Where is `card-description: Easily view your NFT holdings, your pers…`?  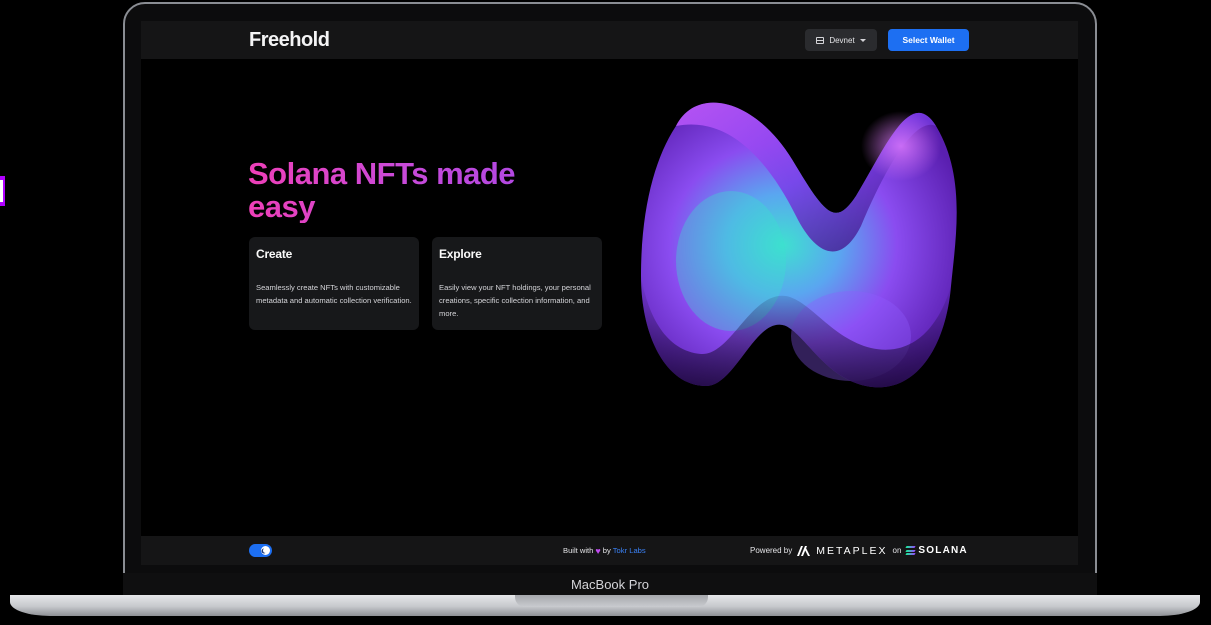 card-description: Easily view your NFT holdings, your pers… is located at coordinates (515, 300).